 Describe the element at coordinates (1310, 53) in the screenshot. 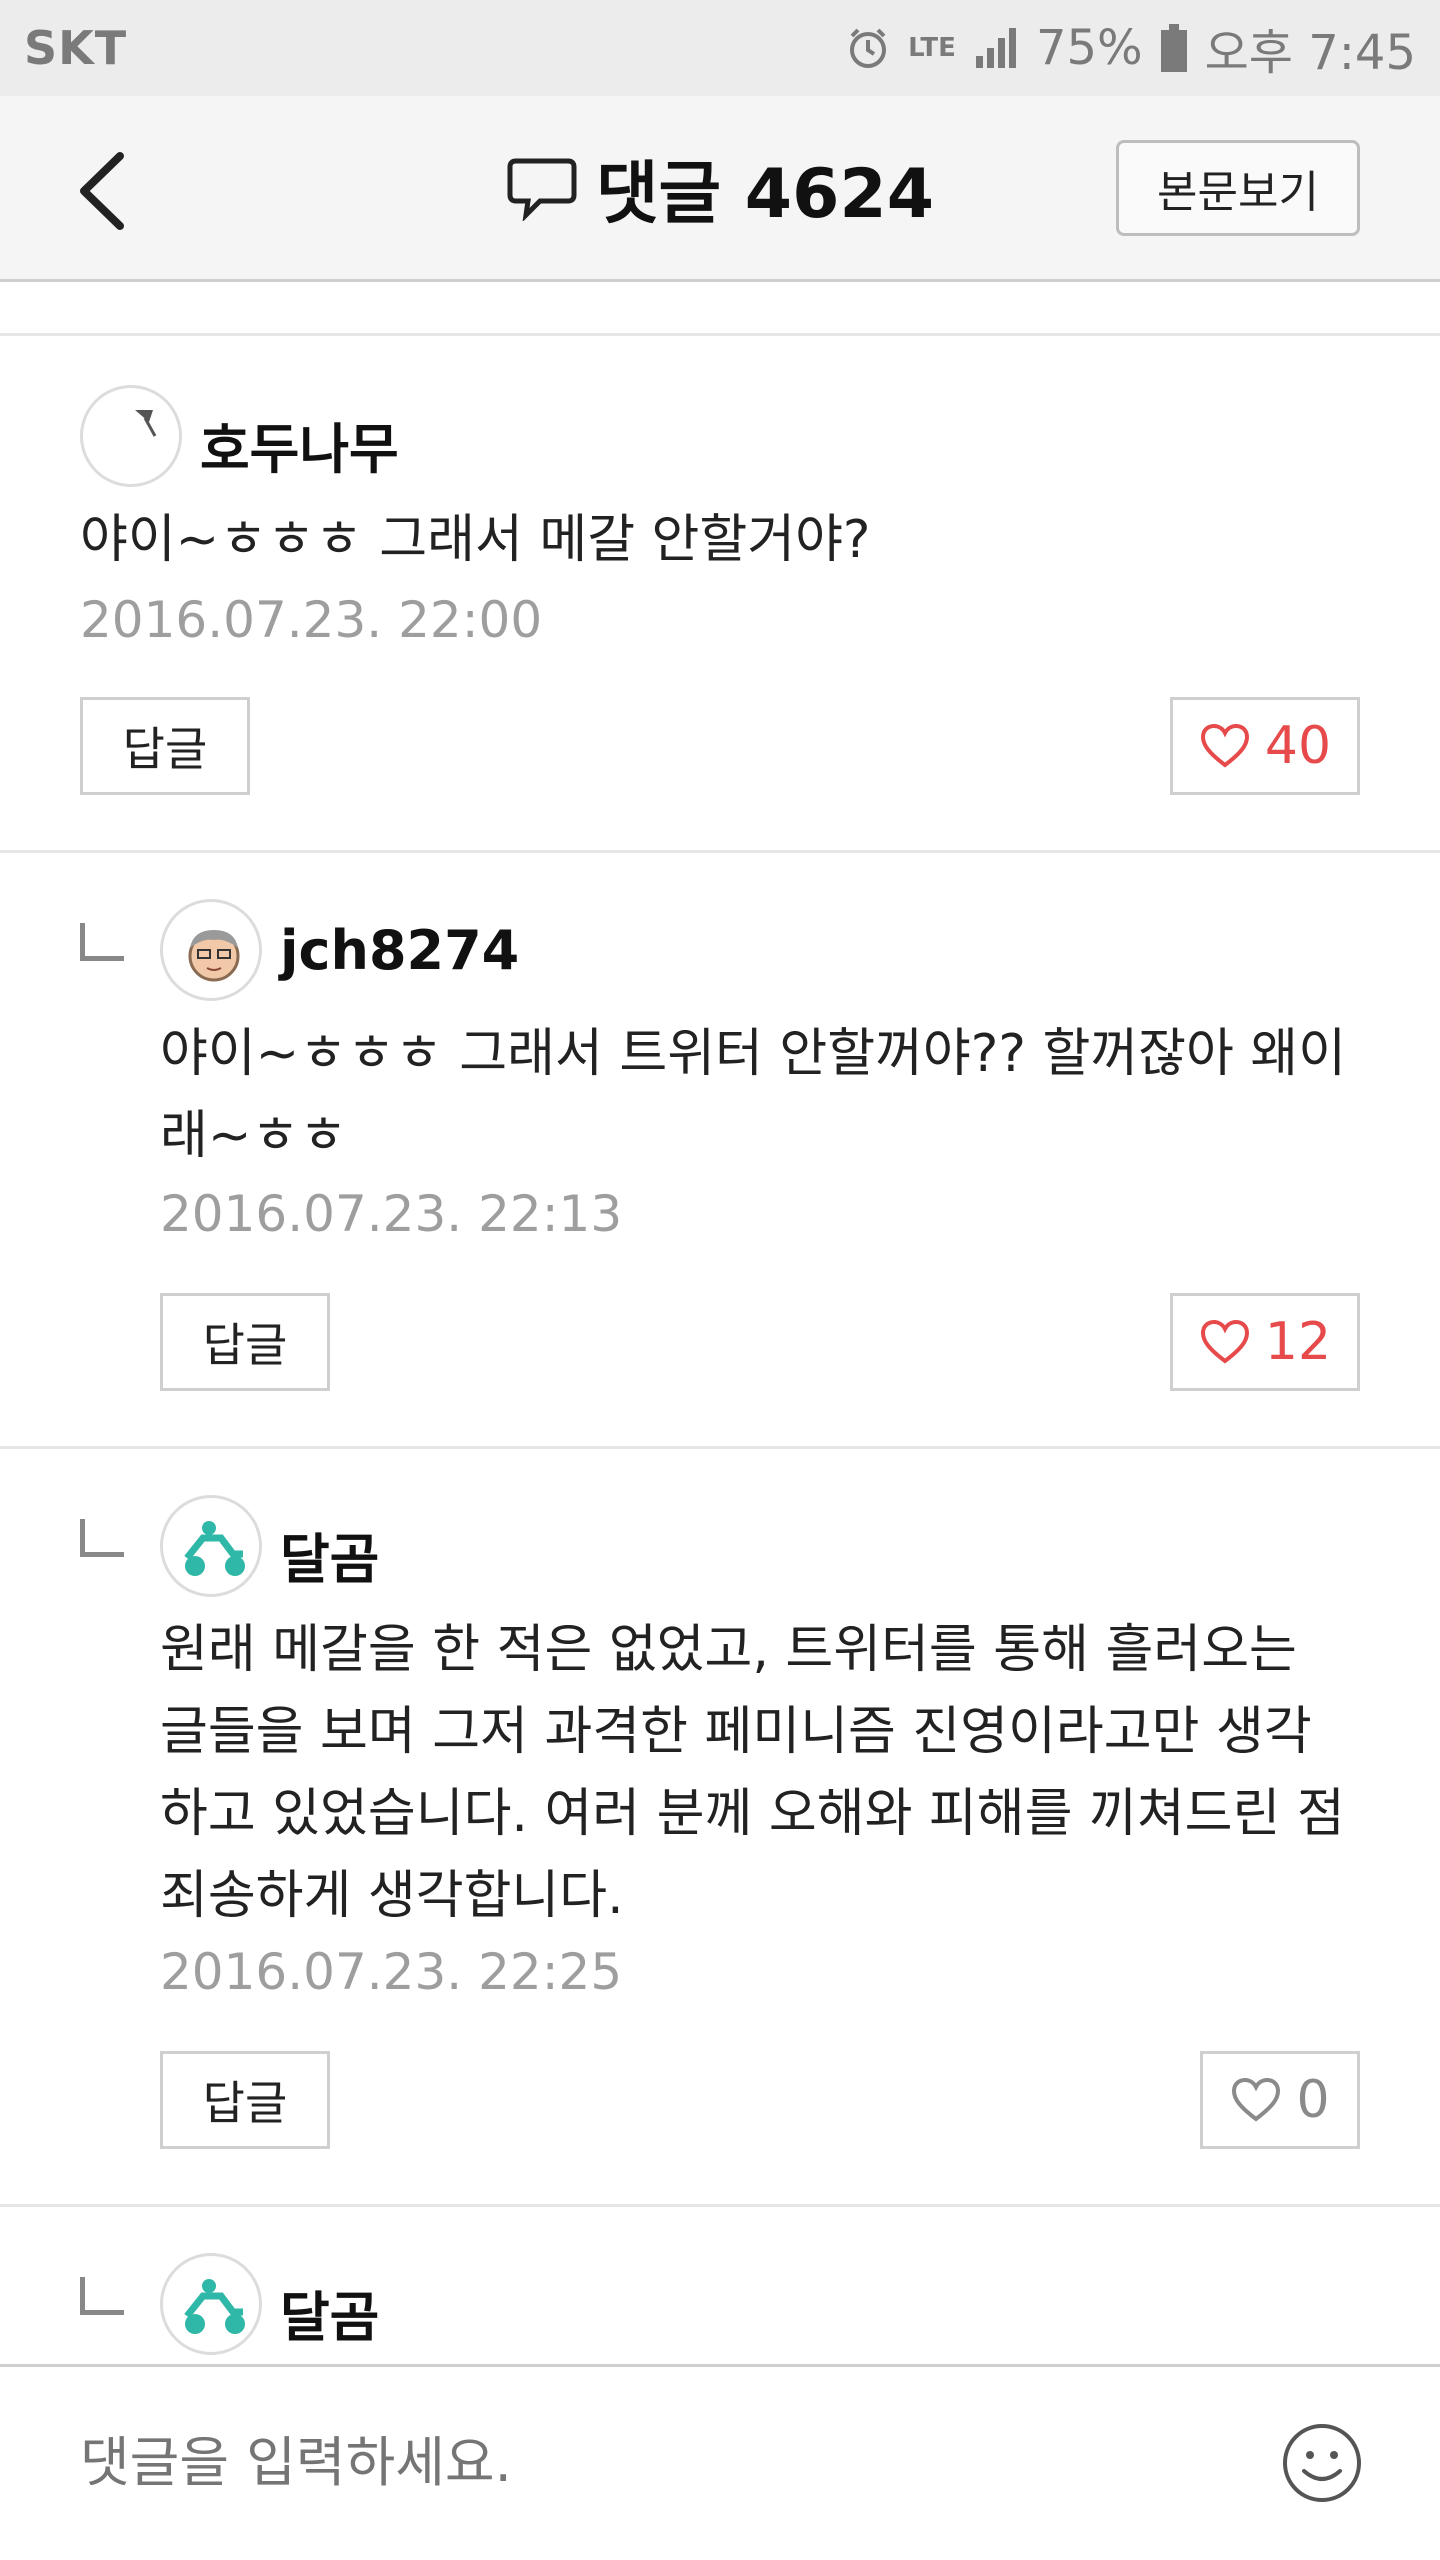

I see `clock: 오후 7:45` at that location.